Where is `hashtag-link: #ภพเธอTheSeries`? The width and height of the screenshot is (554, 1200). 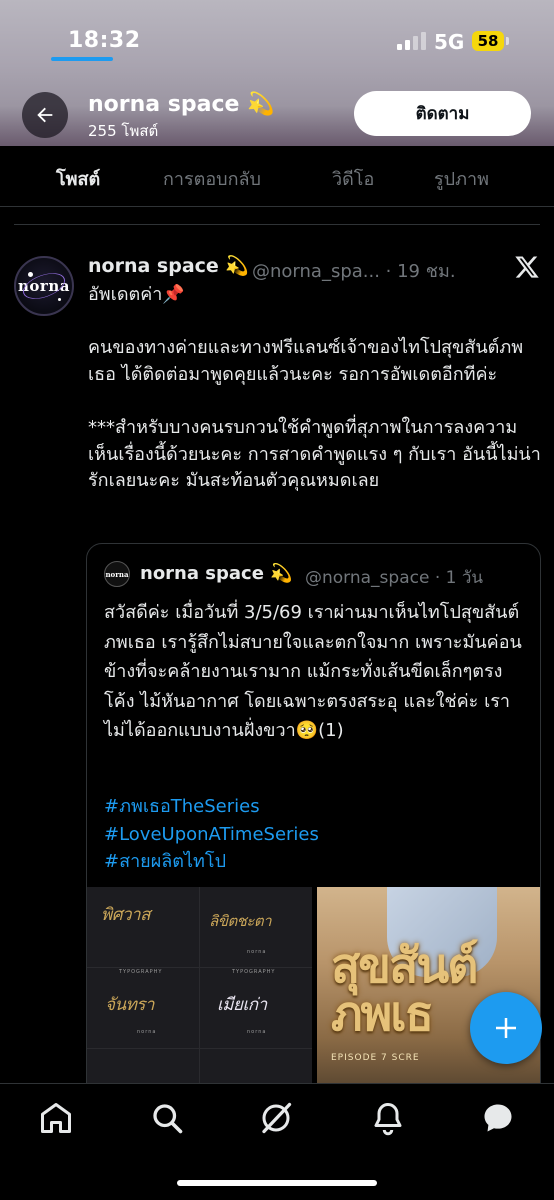
hashtag-link: #ภพเธอTheSeries is located at coordinates (211, 807).